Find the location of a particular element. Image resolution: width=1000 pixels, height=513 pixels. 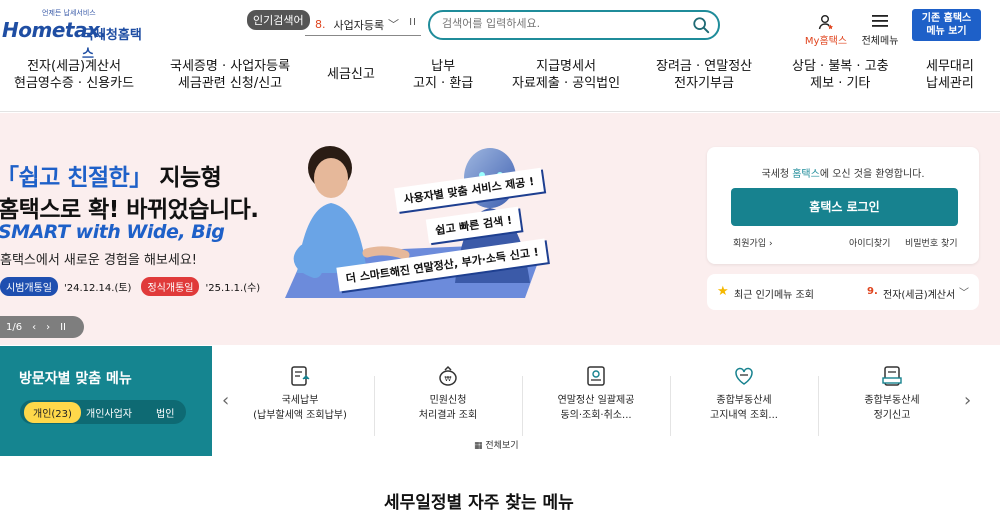

visitor-tabs: 개인(23) 개인사업자 법인 is located at coordinates (103, 412).